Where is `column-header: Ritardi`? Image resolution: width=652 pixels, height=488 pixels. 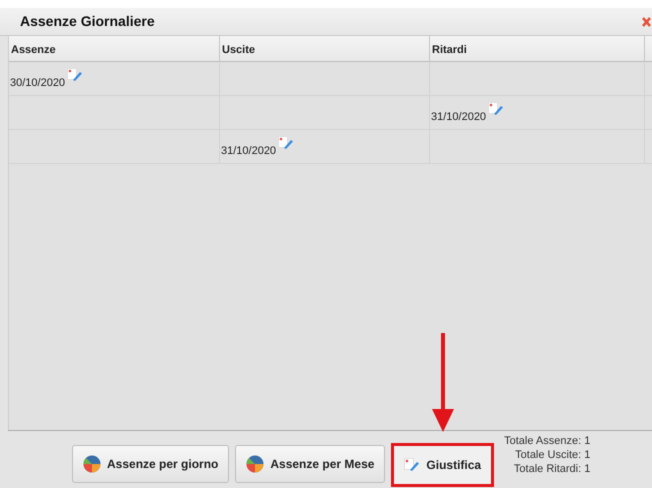
column-header: Ritardi is located at coordinates (537, 50).